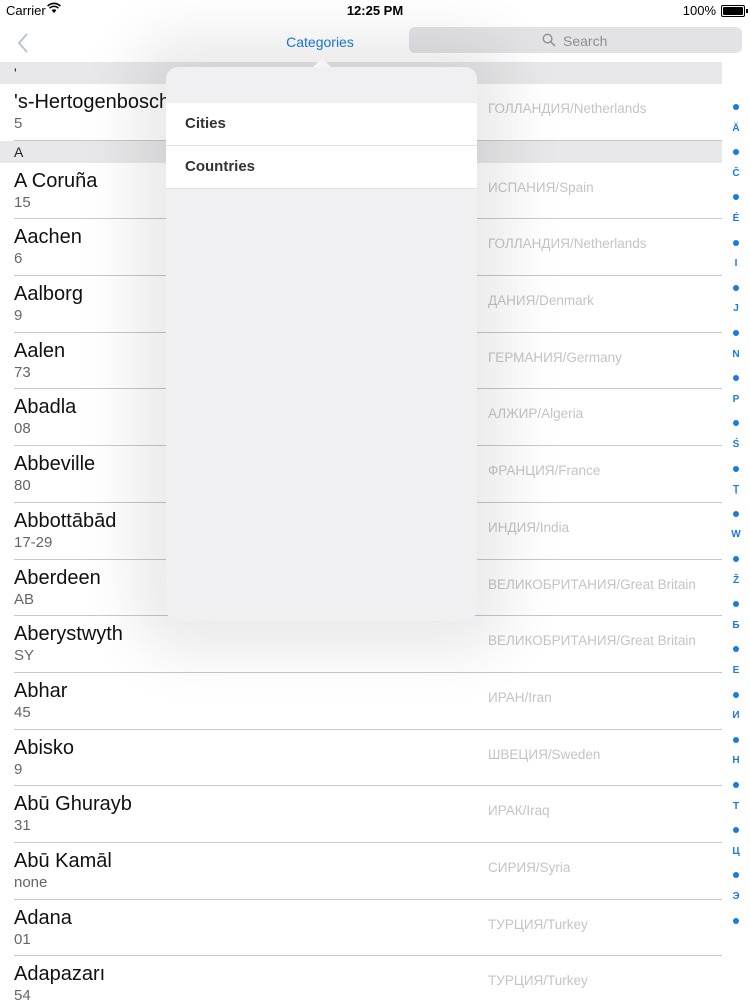  I want to click on region-code: AB, so click(24, 599).